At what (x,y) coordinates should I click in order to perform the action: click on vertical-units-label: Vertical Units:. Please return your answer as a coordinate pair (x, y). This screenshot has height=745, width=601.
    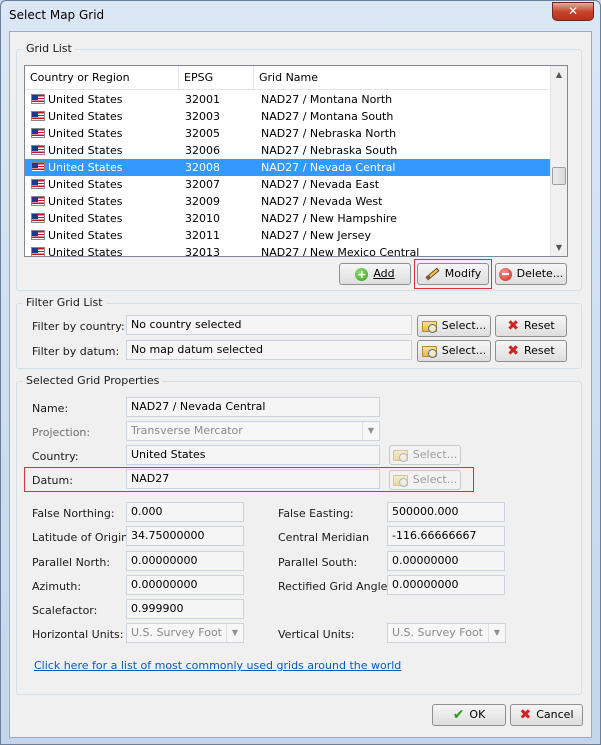
    Looking at the image, I should click on (316, 634).